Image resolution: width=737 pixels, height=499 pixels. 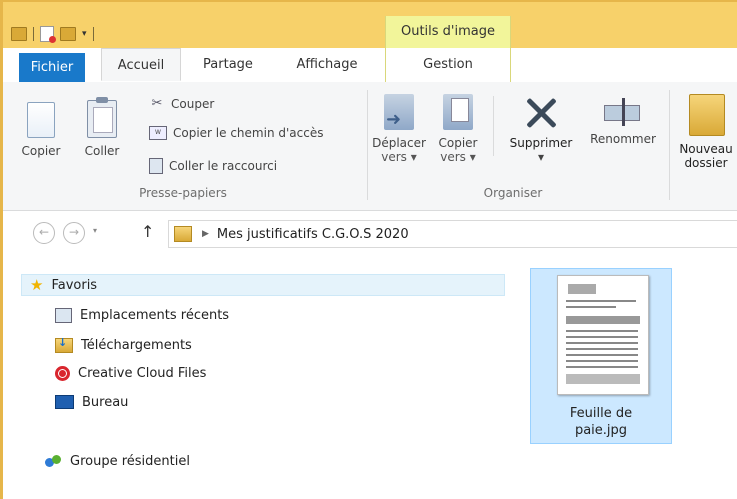 I want to click on nav-item-label: Bureau, so click(x=105, y=402).